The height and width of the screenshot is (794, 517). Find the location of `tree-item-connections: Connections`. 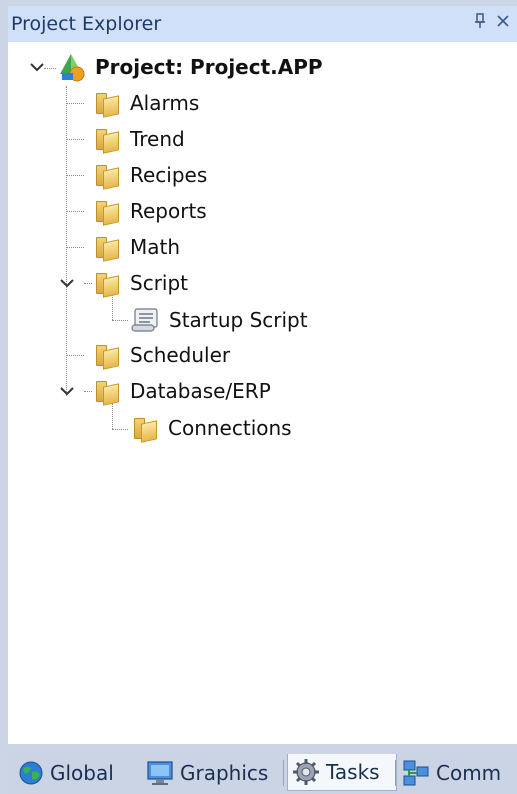

tree-item-connections: Connections is located at coordinates (212, 428).